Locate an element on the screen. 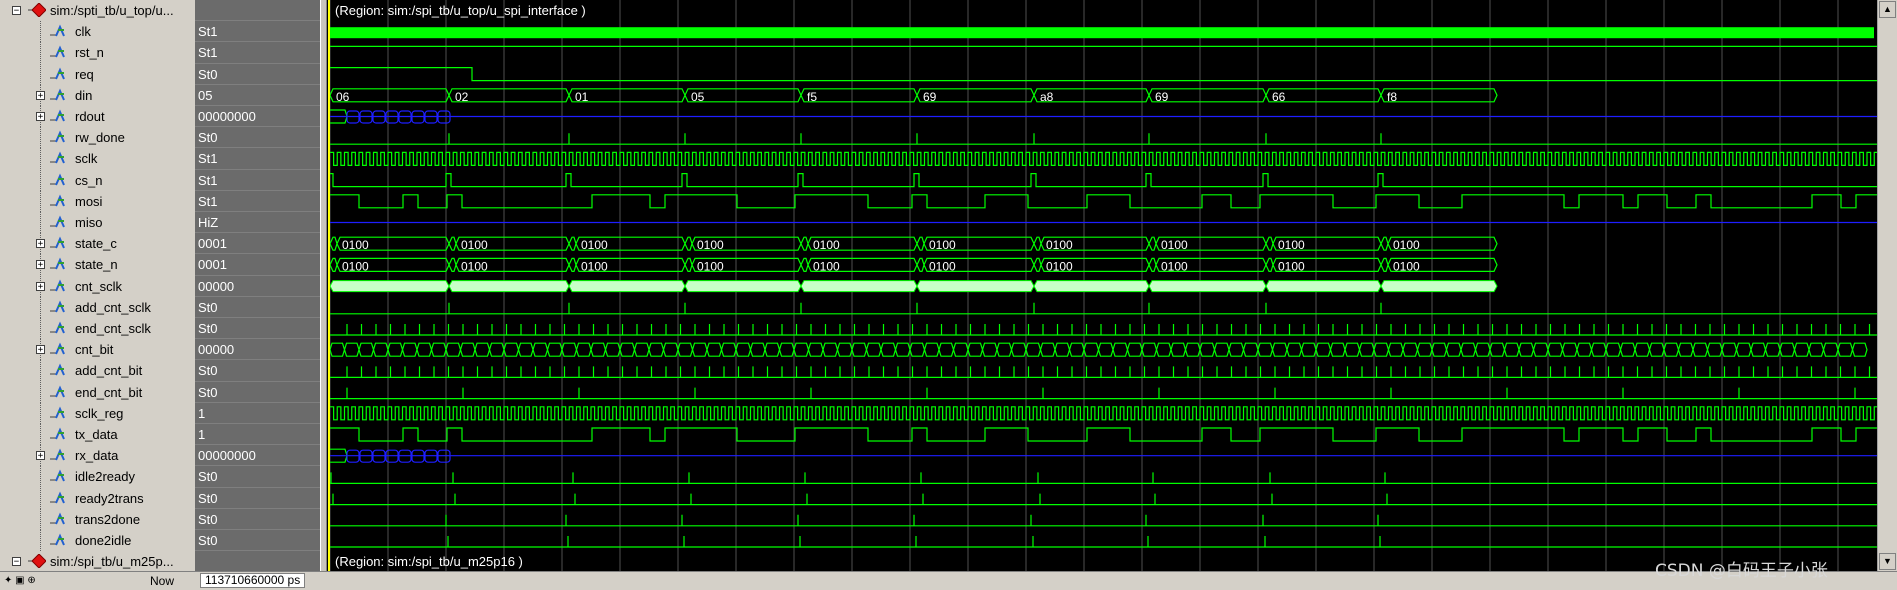 This screenshot has height=590, width=1897. signal-row: ready2trans is located at coordinates (97, 498).